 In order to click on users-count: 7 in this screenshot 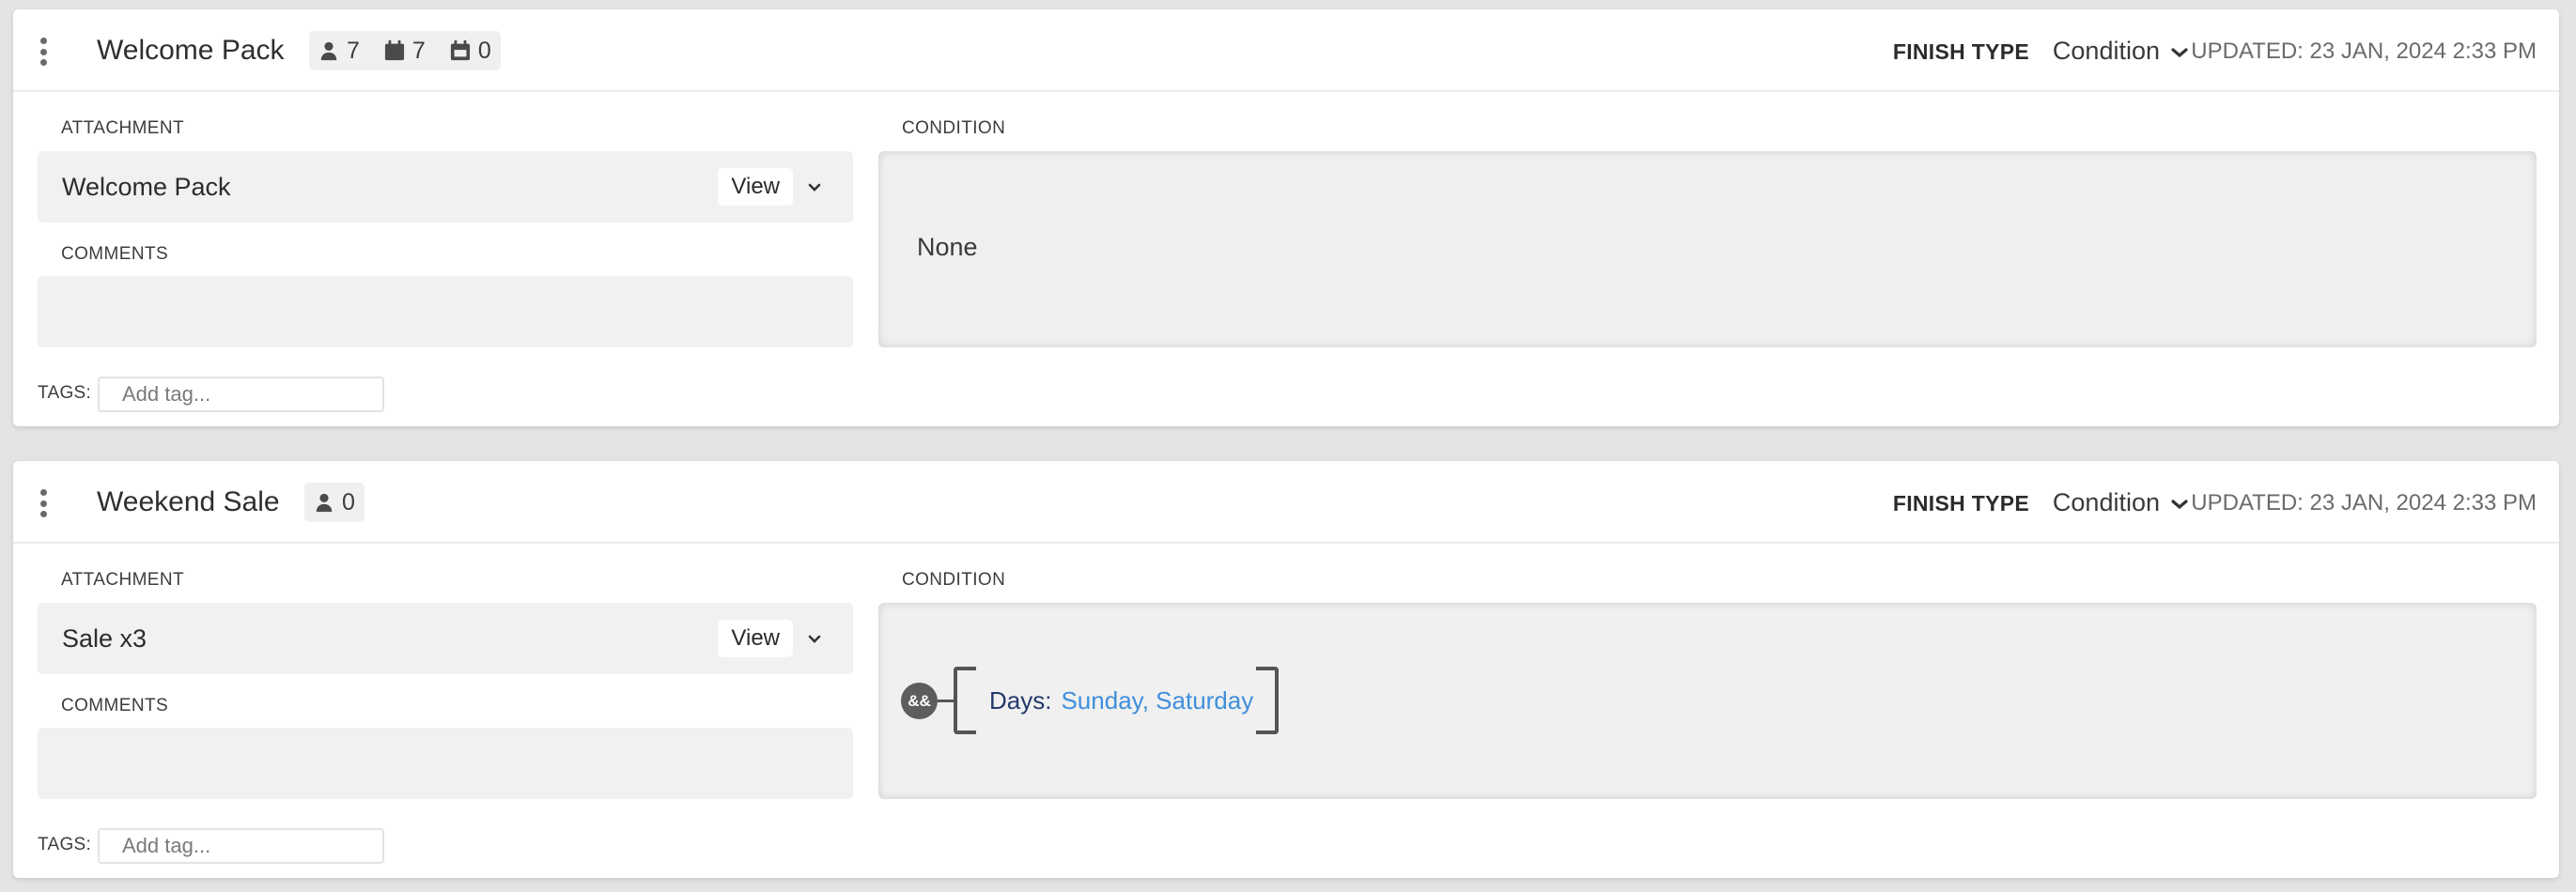, I will do `click(354, 51)`.